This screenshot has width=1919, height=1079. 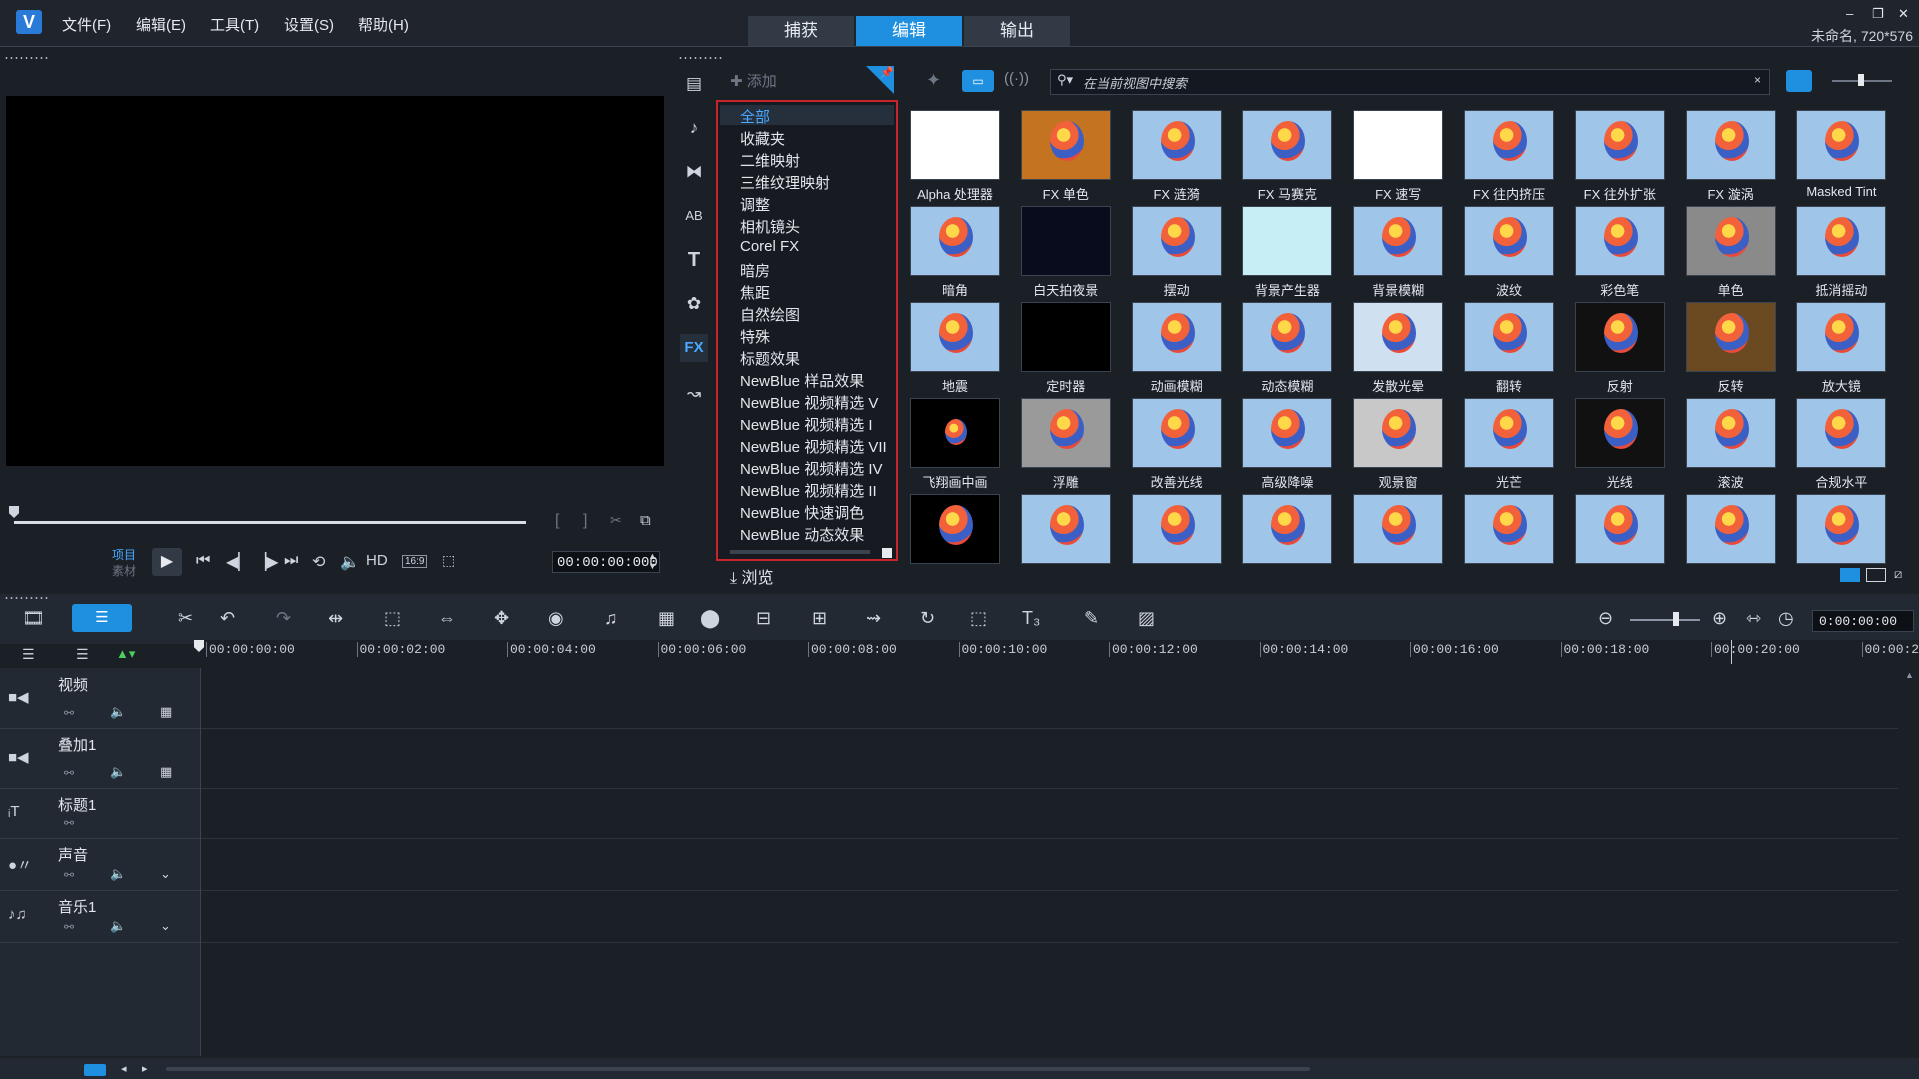 What do you see at coordinates (1016, 78) in the screenshot?
I see `show-audio-filter-icon: ((·))` at bounding box center [1016, 78].